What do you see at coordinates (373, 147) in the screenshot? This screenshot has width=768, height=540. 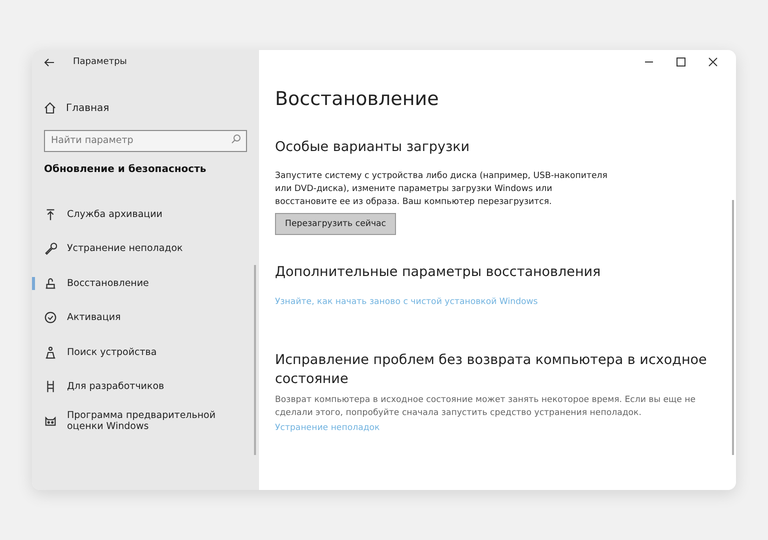 I see `section-heading: Особые варианты загрузки` at bounding box center [373, 147].